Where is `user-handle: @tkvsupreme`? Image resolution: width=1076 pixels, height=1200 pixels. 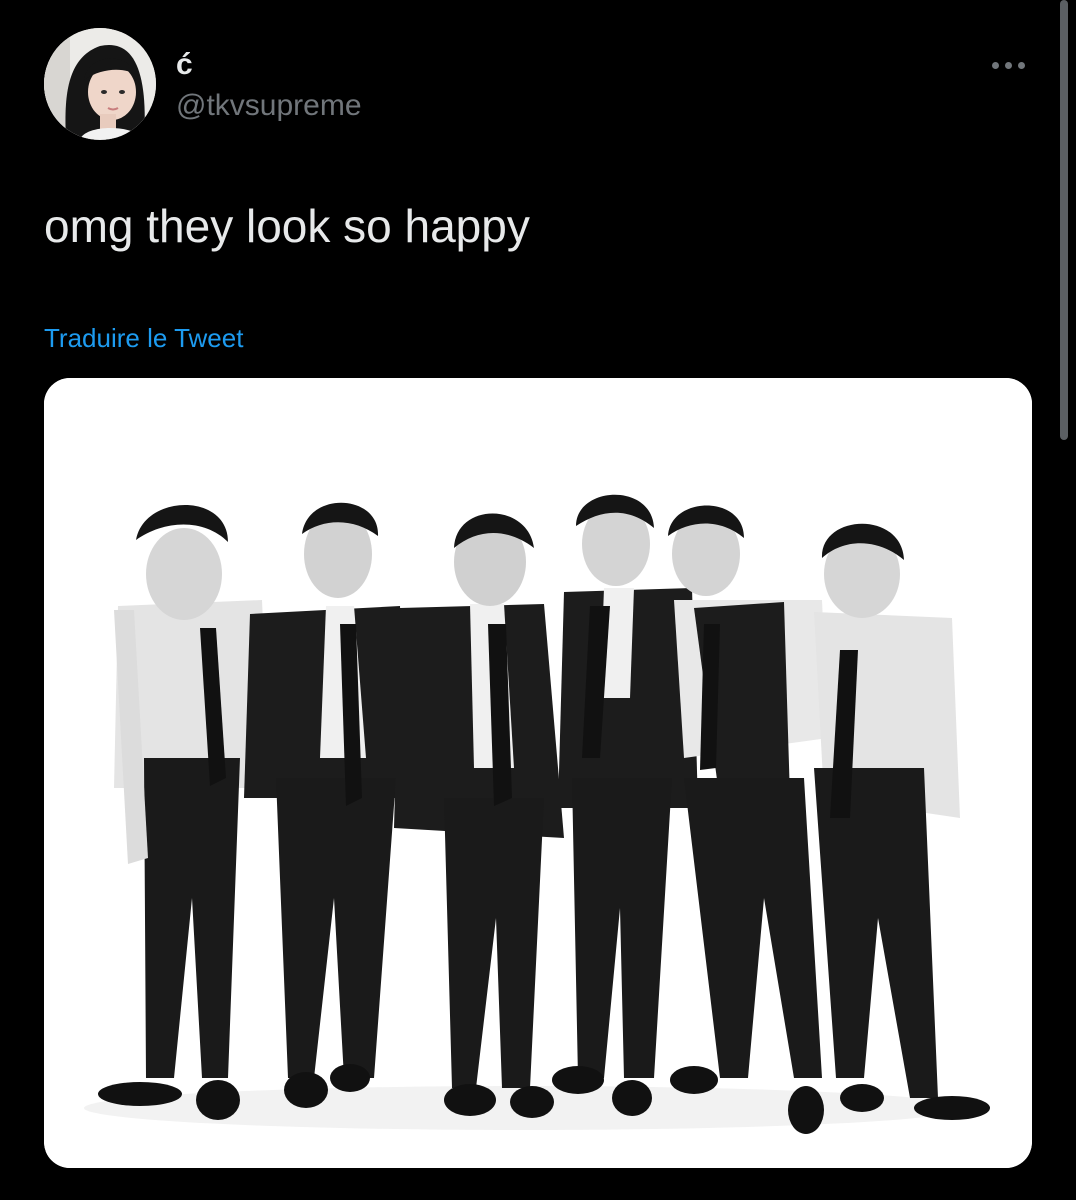 user-handle: @tkvsupreme is located at coordinates (269, 106).